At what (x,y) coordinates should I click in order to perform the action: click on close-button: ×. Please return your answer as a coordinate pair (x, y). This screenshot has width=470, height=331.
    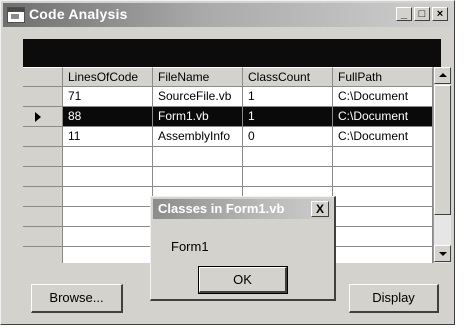
    Looking at the image, I should click on (440, 14).